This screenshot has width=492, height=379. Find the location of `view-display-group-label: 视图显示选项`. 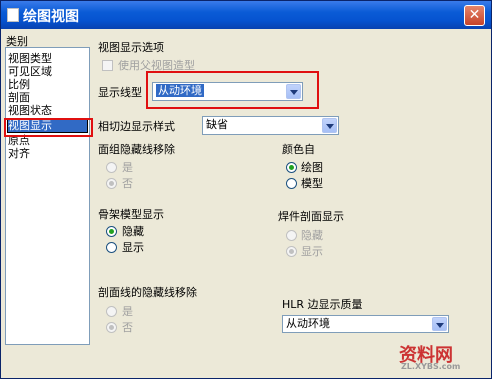

view-display-group-label: 视图显示选项 is located at coordinates (131, 47).